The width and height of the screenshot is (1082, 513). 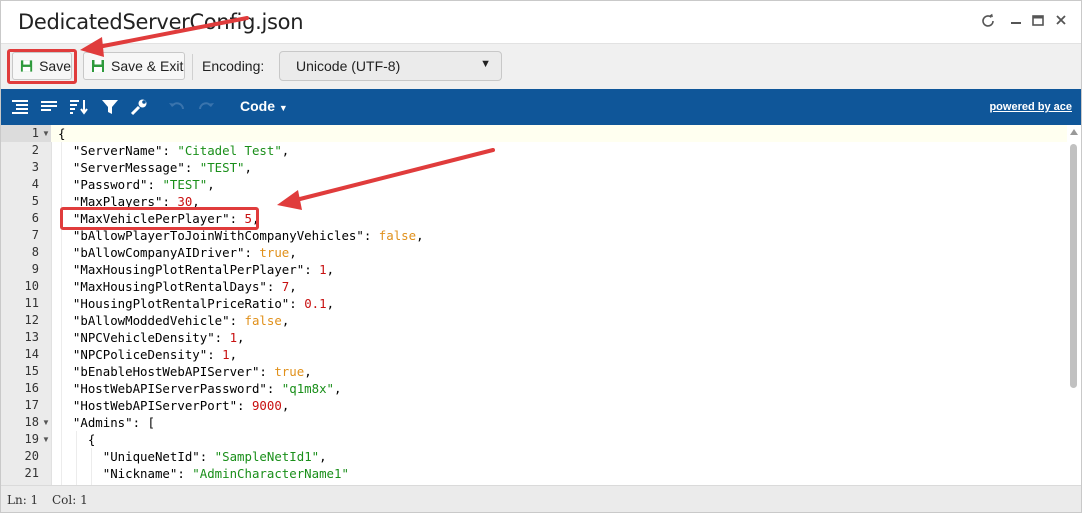 I want to click on code-line: "MaxHousingPlotRentalDays": 7,, so click(x=177, y=286).